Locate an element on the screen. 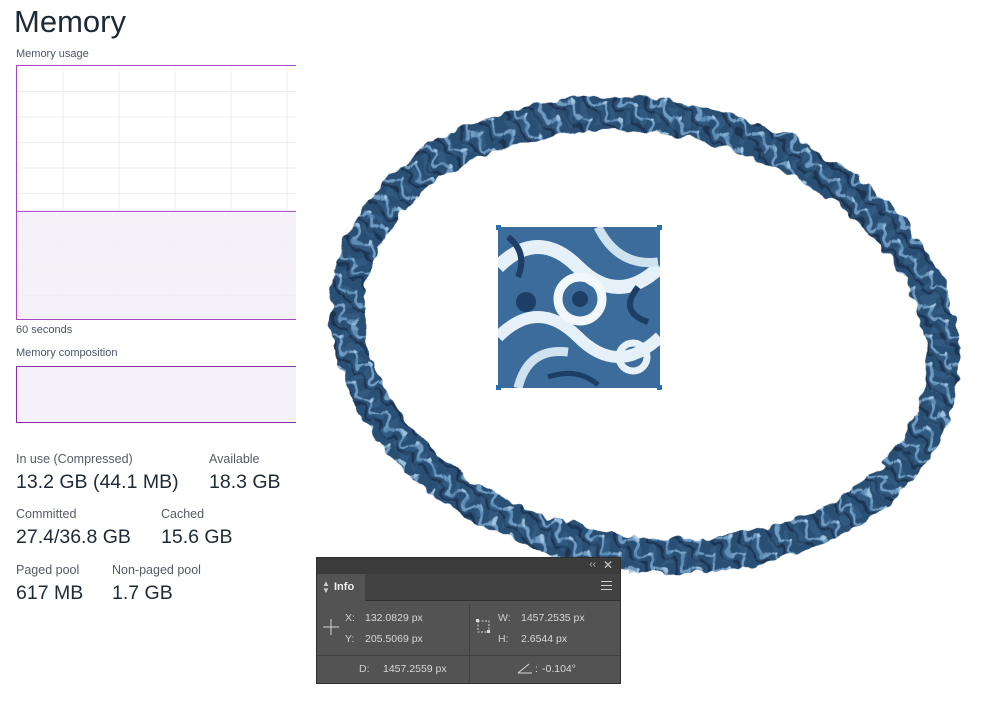 The width and height of the screenshot is (999, 707). collapse-icon: ‹‹ is located at coordinates (592, 564).